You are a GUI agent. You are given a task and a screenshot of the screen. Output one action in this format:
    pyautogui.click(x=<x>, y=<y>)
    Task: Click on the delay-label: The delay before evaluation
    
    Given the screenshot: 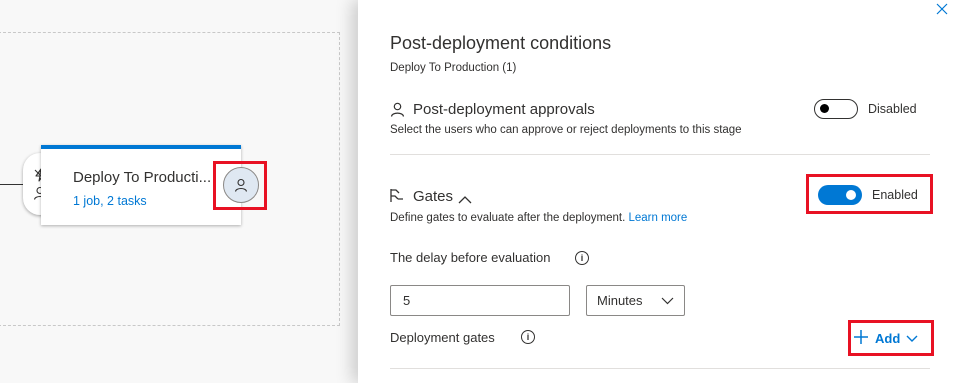 What is the action you would take?
    pyautogui.click(x=470, y=257)
    